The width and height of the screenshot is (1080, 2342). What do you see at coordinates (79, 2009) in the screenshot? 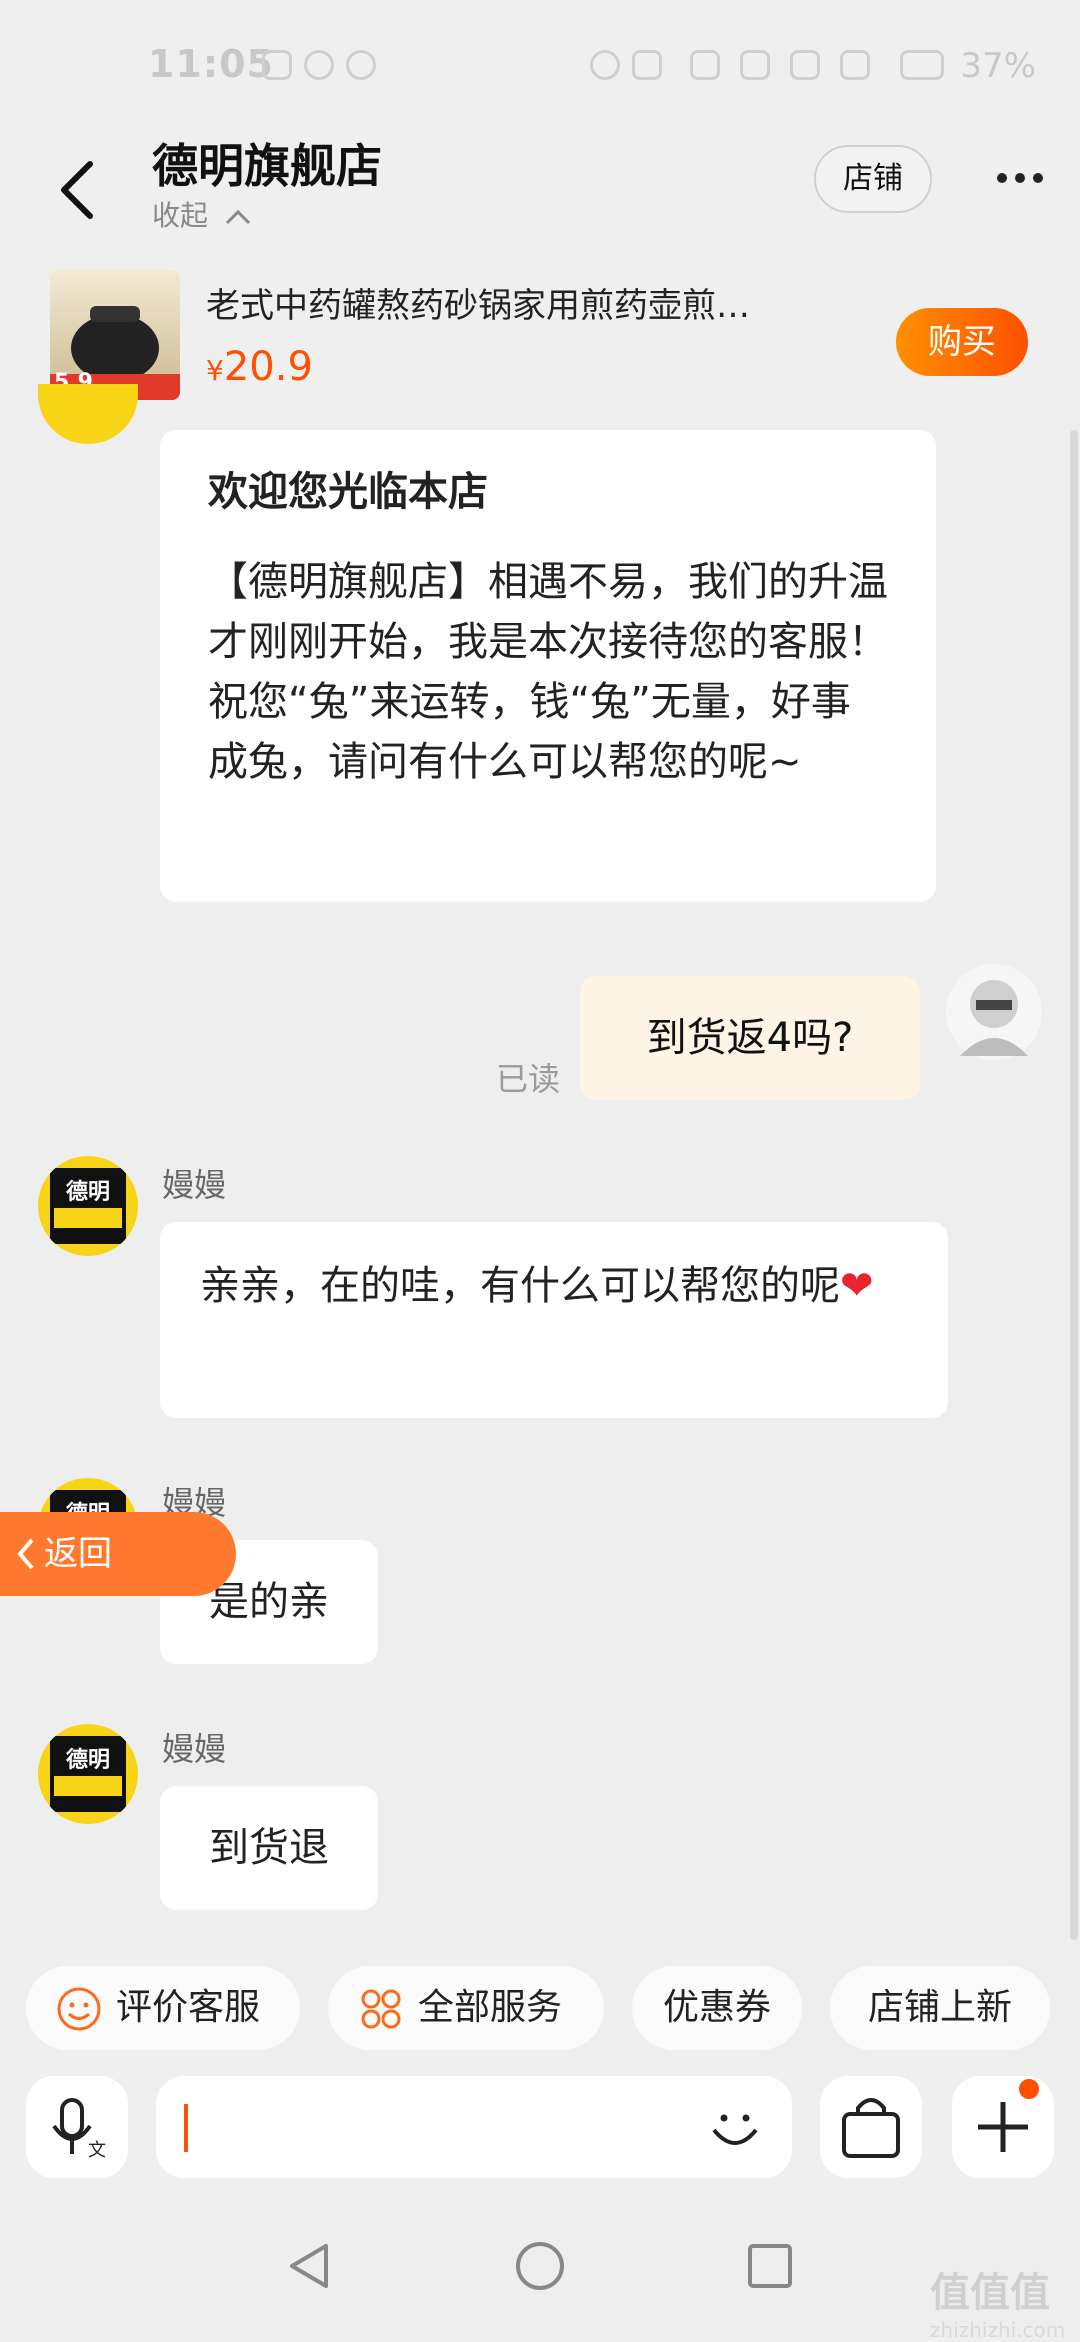
I see `smiley-icon` at bounding box center [79, 2009].